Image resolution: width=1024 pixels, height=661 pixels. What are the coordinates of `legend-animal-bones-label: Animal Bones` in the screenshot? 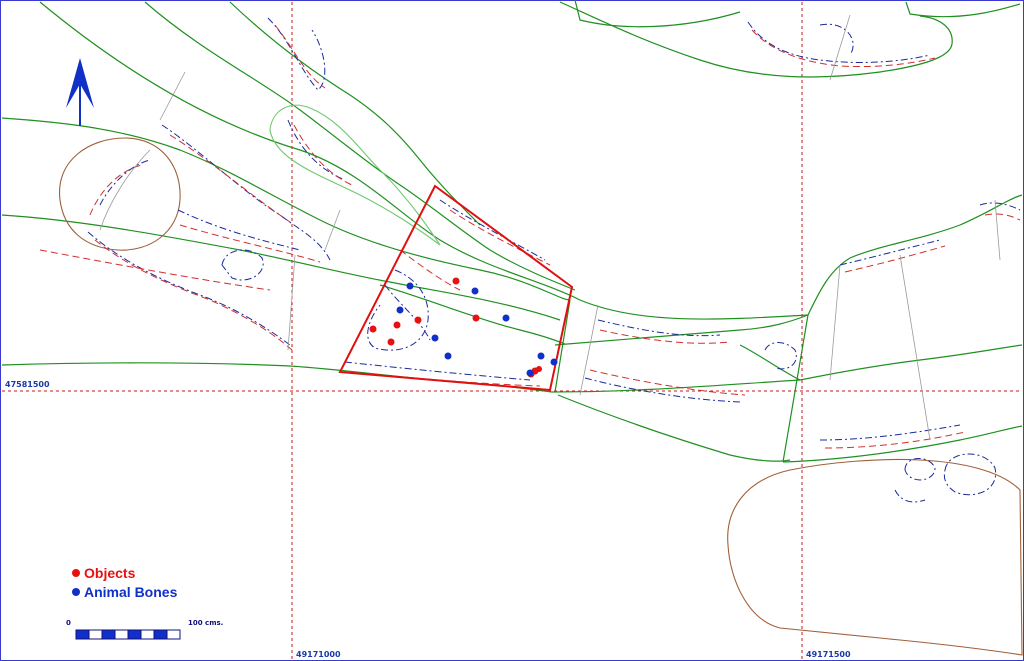 It's located at (131, 592).